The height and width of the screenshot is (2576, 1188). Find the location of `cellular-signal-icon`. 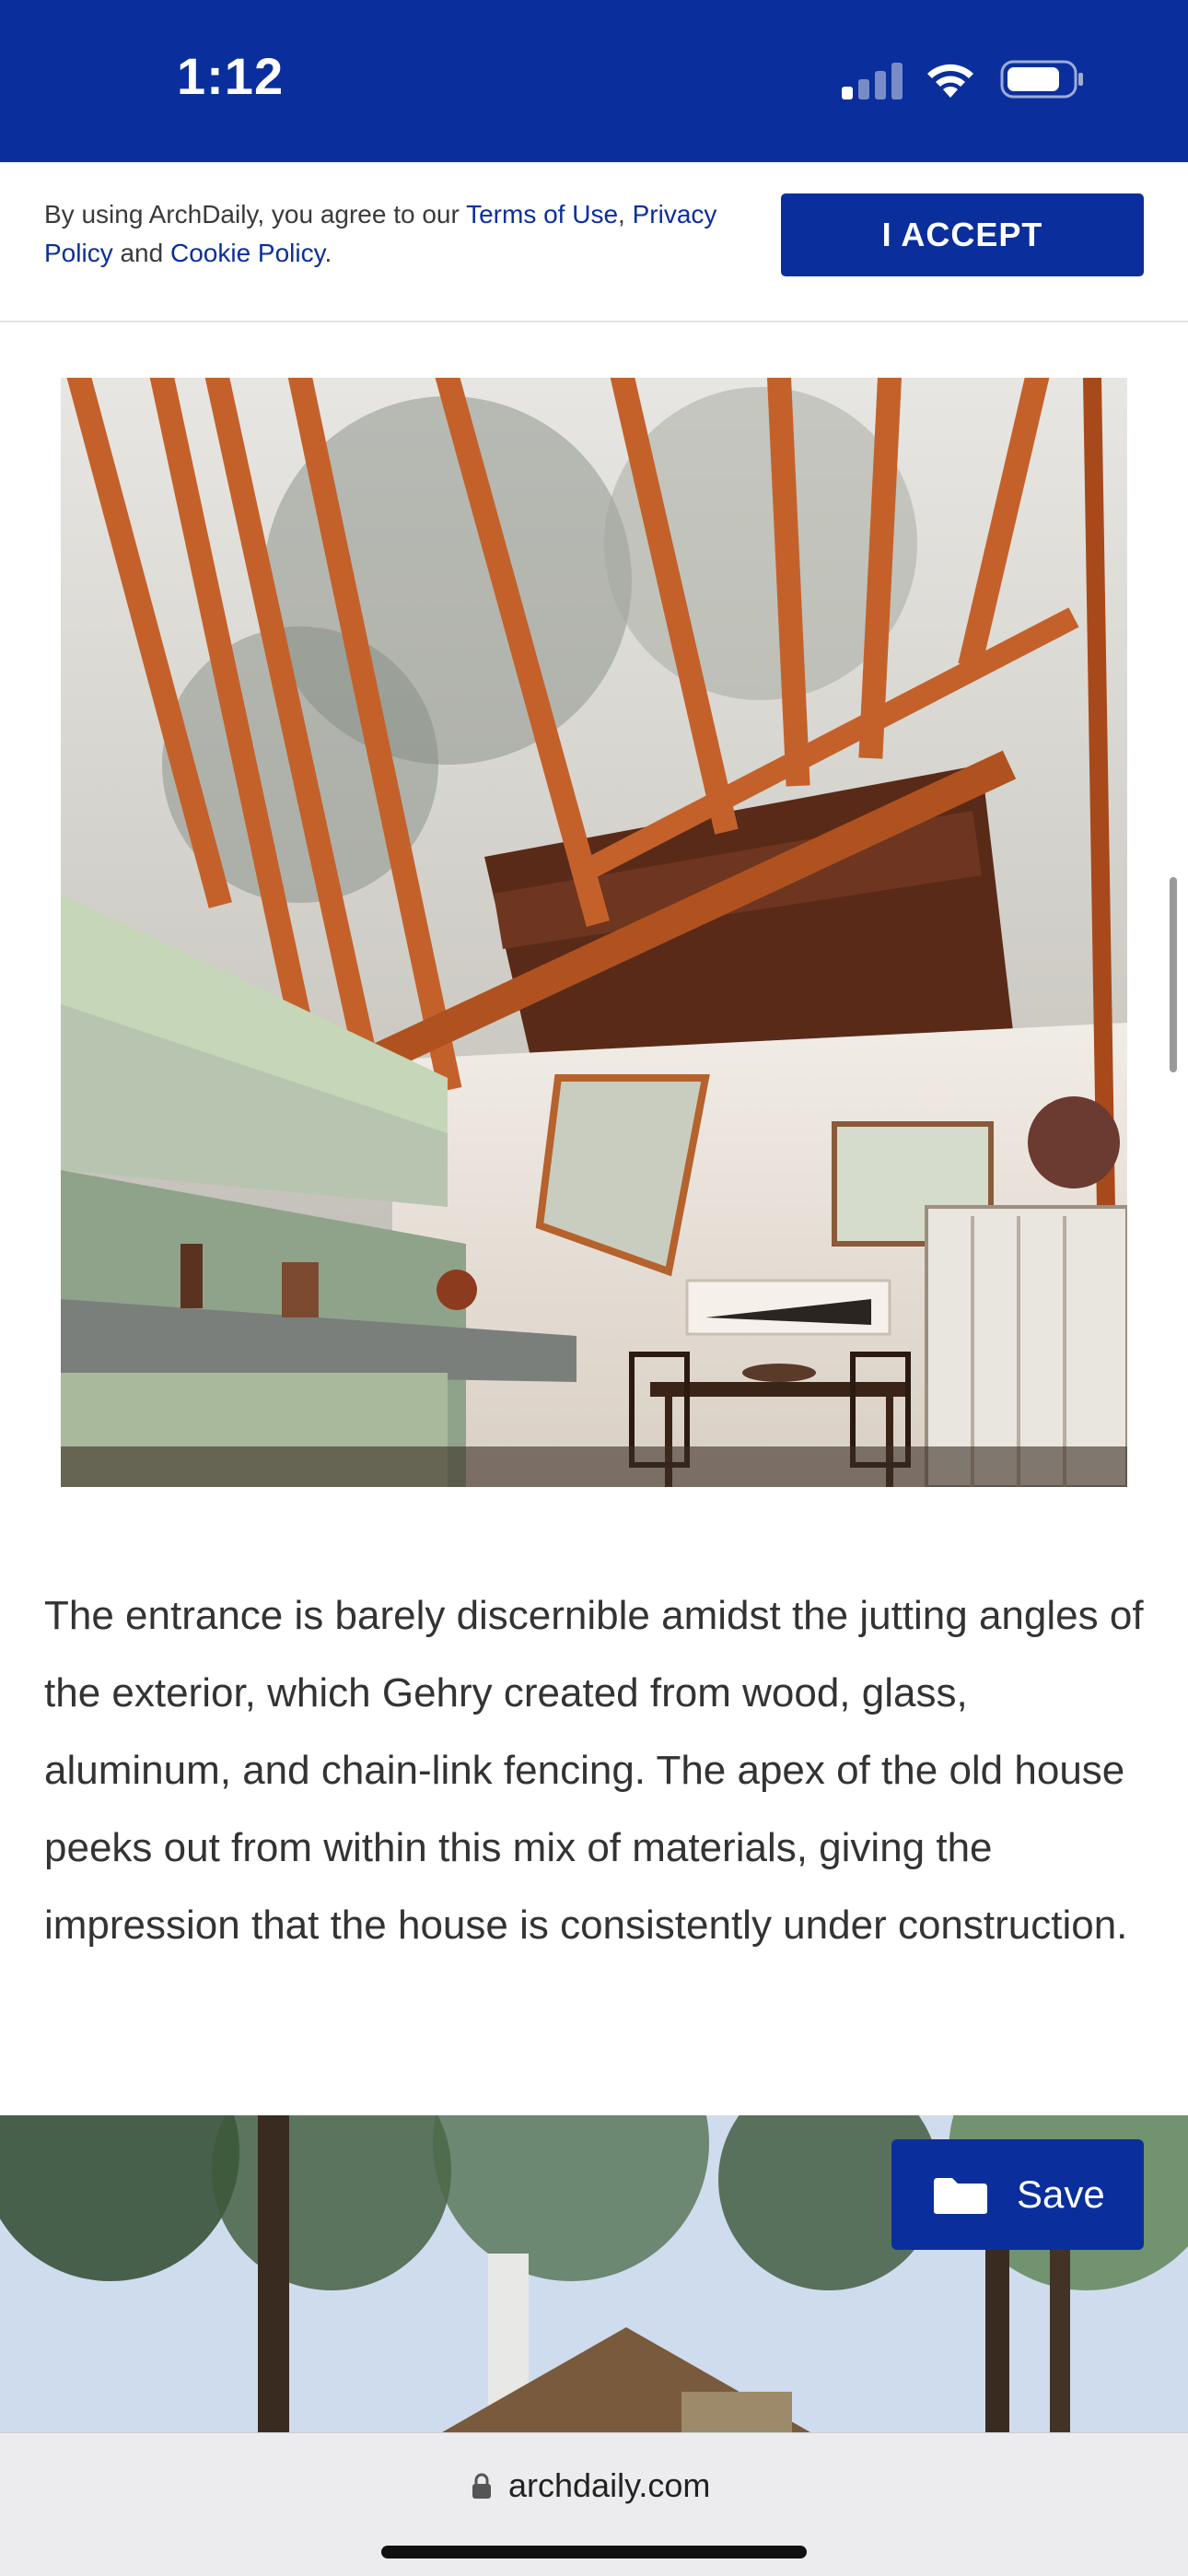

cellular-signal-icon is located at coordinates (873, 80).